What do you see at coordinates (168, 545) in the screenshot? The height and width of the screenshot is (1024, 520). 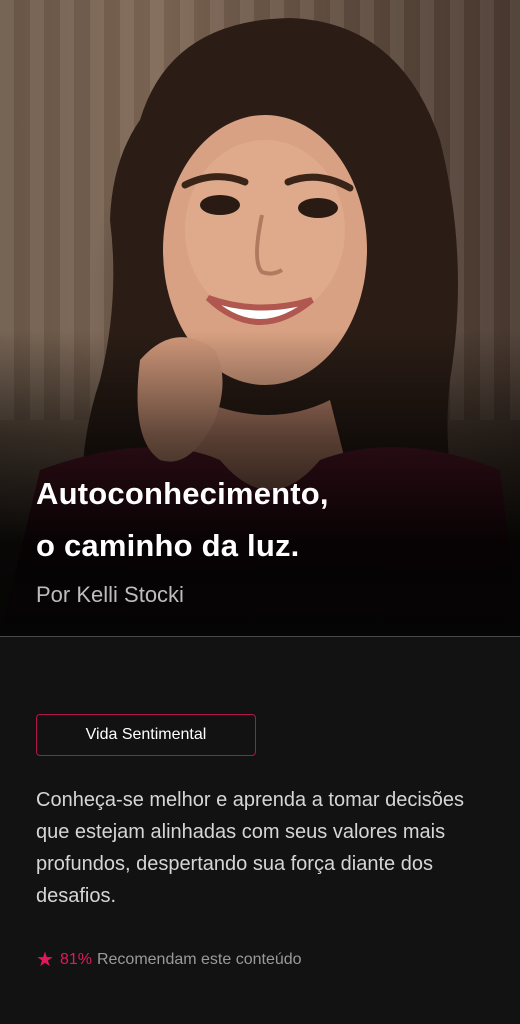 I see `title-line-2: o caminho da luz.` at bounding box center [168, 545].